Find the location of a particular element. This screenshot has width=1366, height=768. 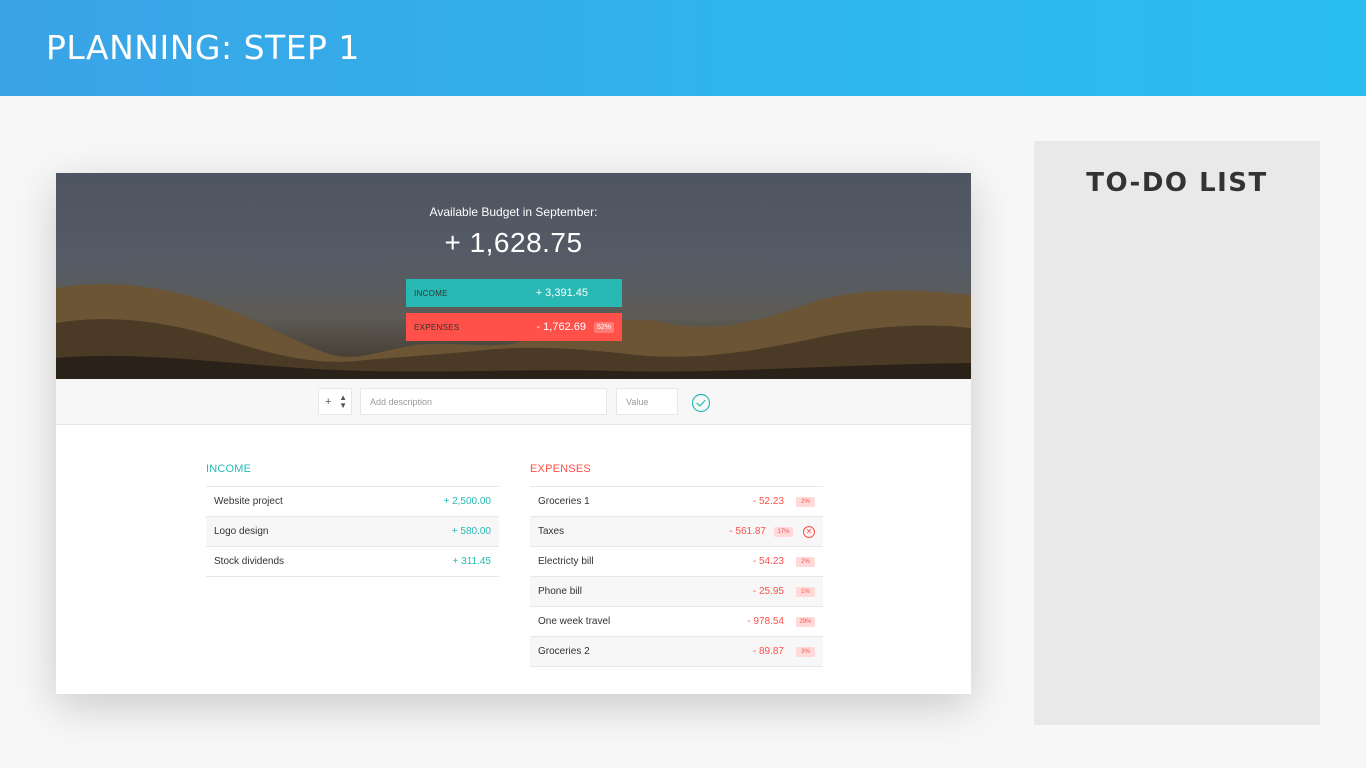

expenses-summary-percentage: 52% is located at coordinates (603, 327).